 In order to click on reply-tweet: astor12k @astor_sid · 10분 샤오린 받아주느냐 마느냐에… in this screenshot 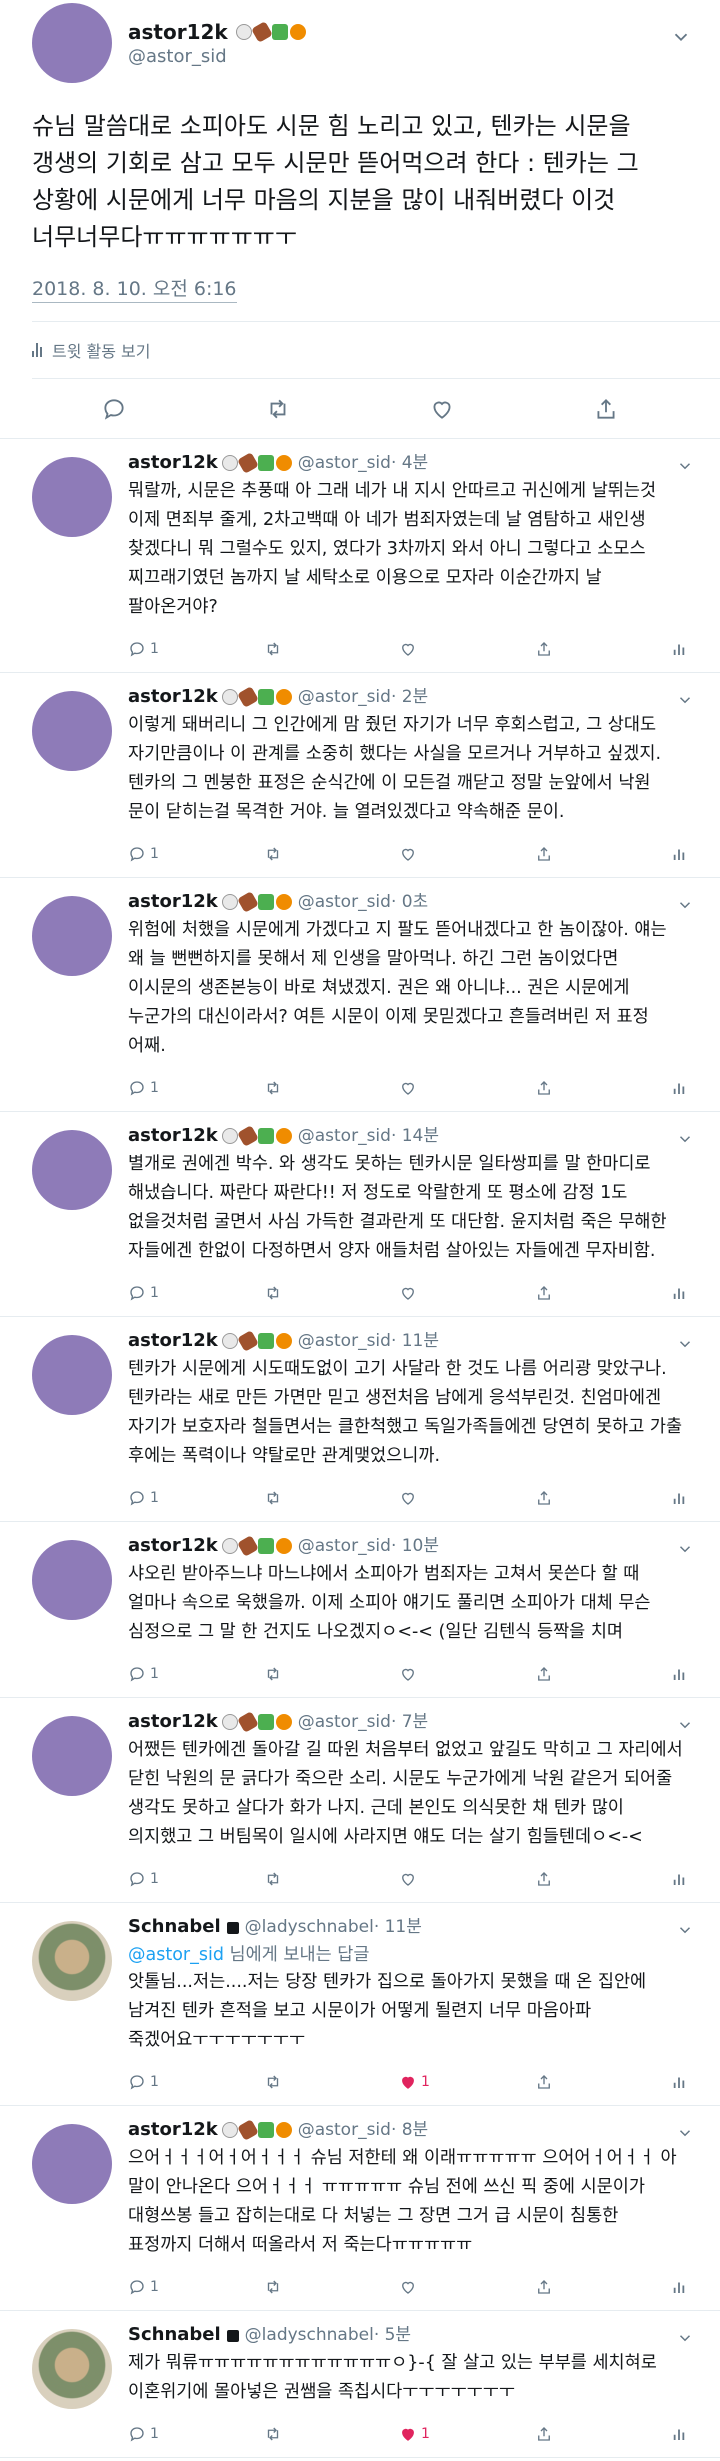, I will do `click(360, 1610)`.